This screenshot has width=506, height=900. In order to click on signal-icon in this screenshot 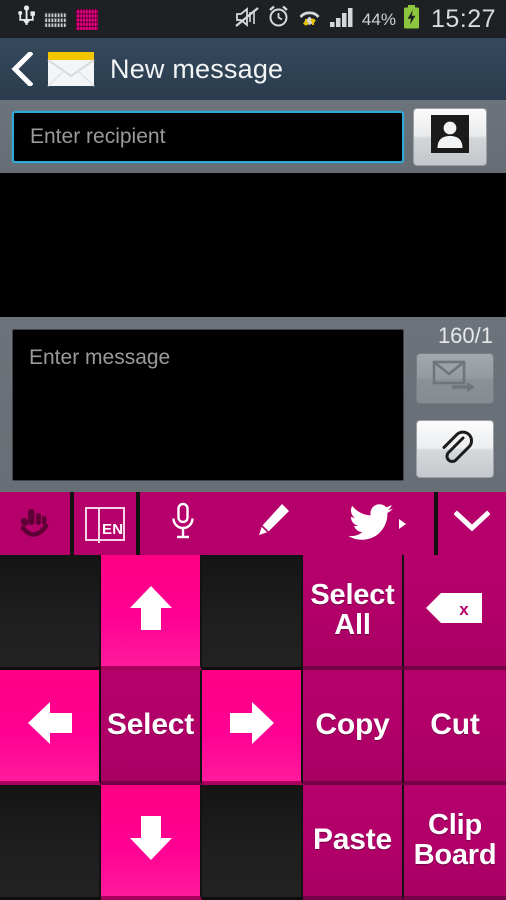, I will do `click(342, 19)`.